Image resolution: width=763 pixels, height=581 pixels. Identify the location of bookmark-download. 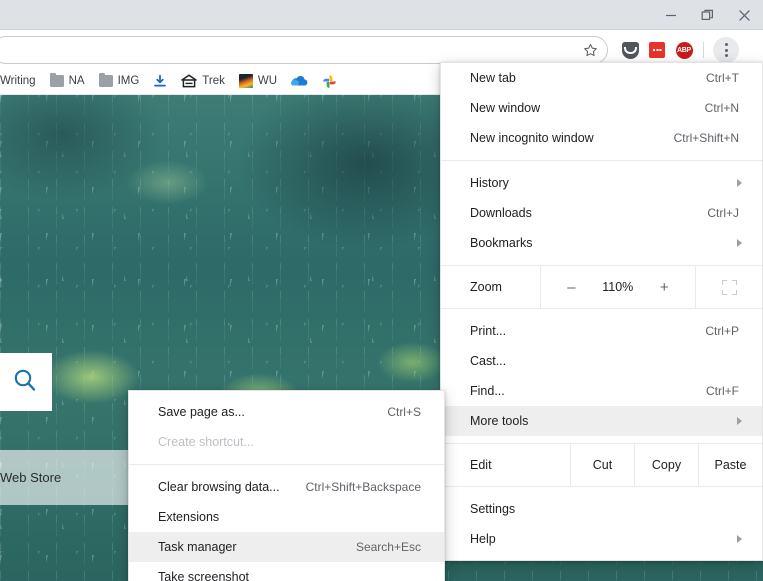
(160, 81).